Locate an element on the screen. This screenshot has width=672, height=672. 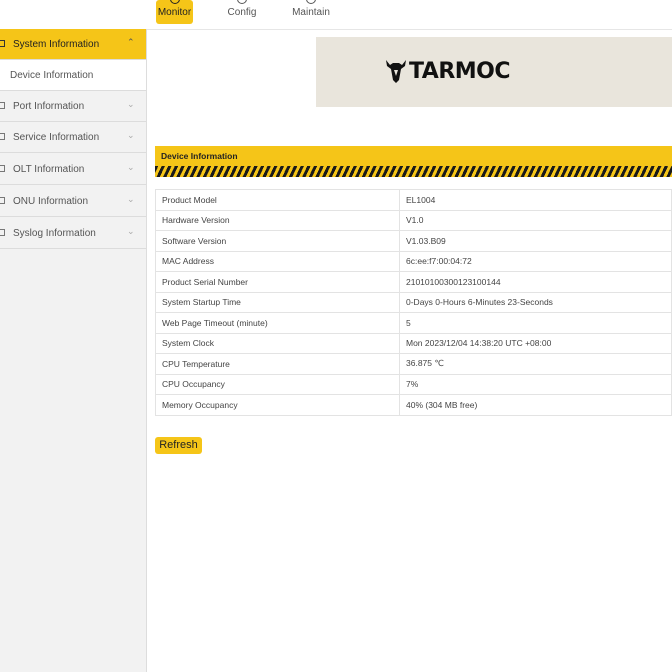
bull-head-icon is located at coordinates (396, 71).